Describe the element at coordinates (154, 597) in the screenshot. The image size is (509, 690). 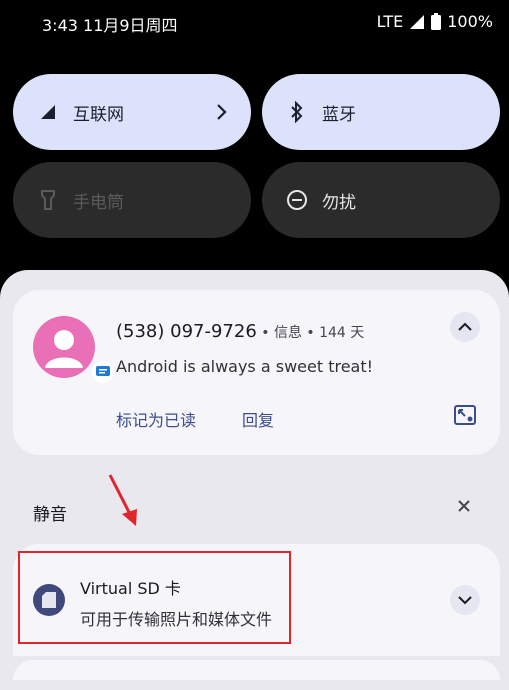
I see `annotation-highlight-box` at that location.